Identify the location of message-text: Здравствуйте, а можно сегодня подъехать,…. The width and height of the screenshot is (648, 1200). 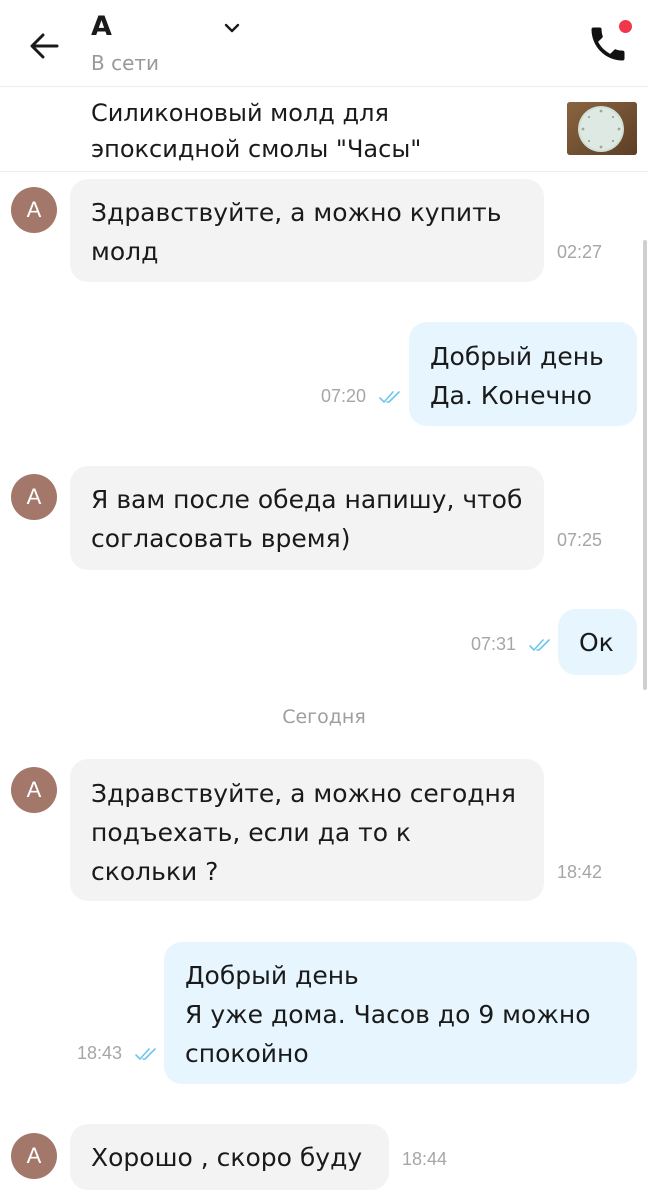
(303, 832).